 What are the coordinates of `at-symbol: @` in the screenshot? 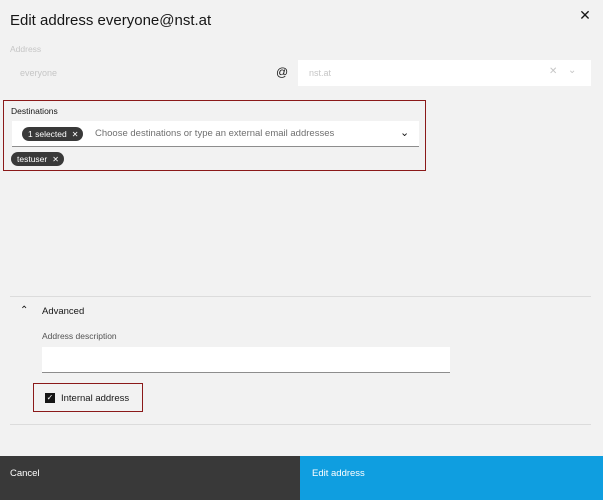 It's located at (282, 72).